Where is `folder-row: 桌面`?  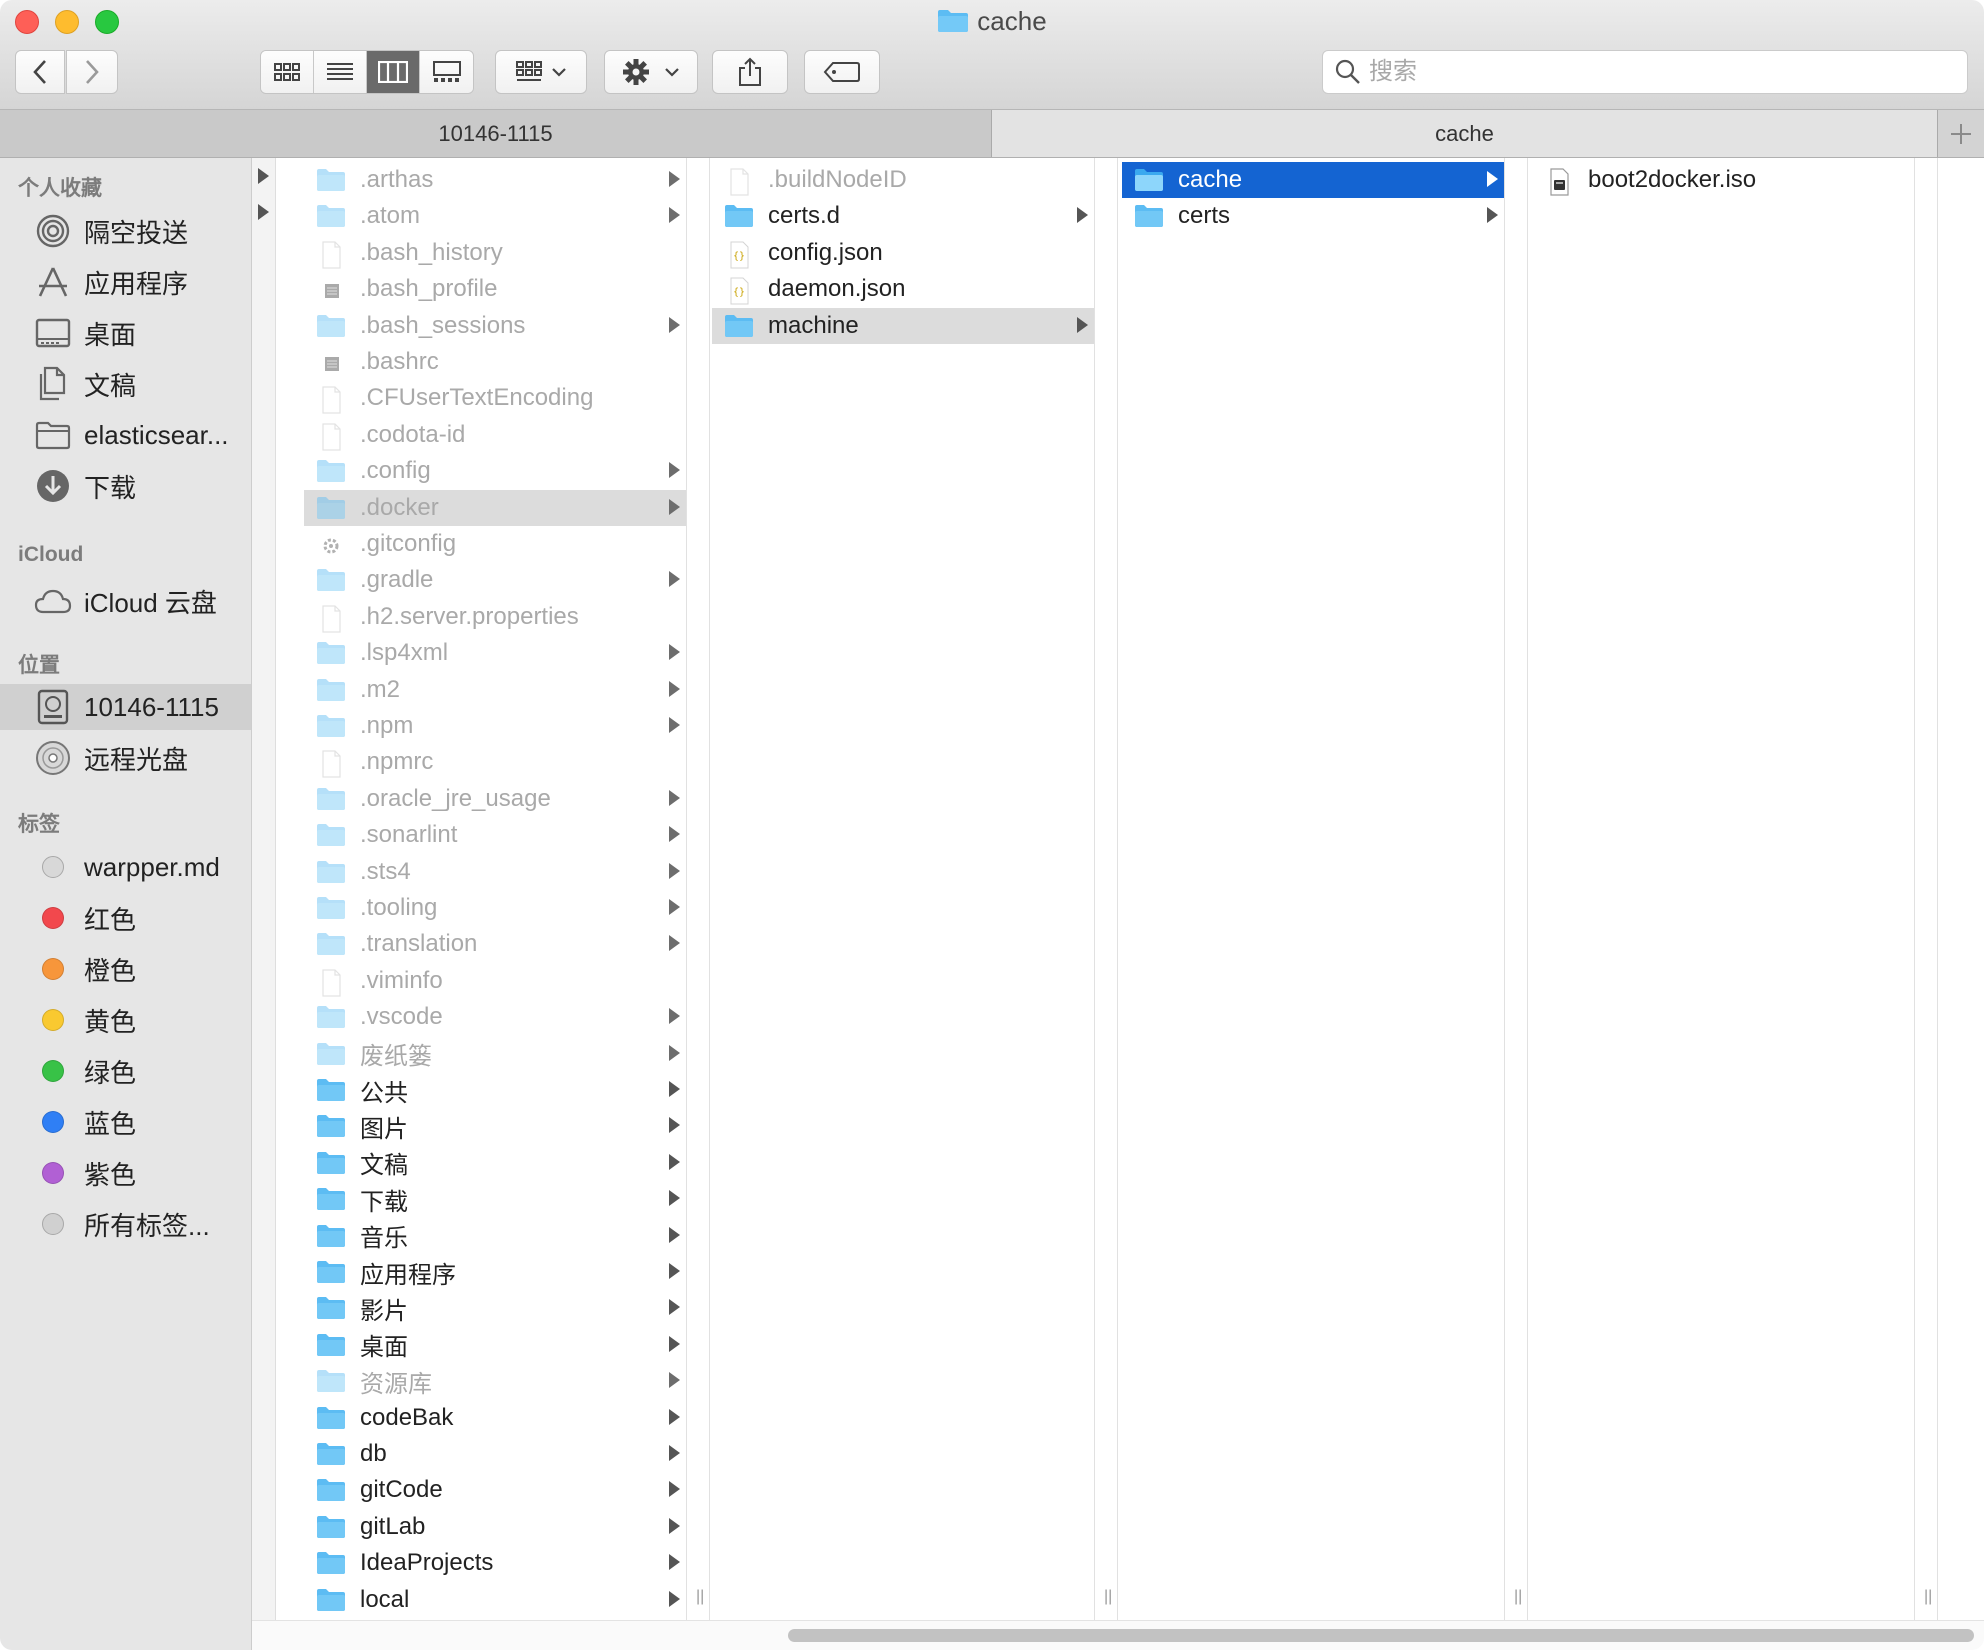 folder-row: 桌面 is located at coordinates (495, 1345).